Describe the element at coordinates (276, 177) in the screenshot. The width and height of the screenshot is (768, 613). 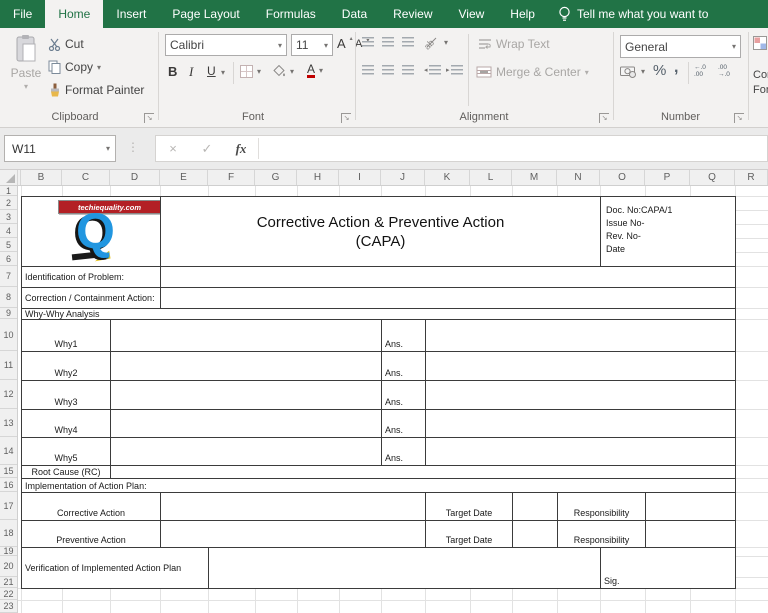
I see `col-header-G: G` at that location.